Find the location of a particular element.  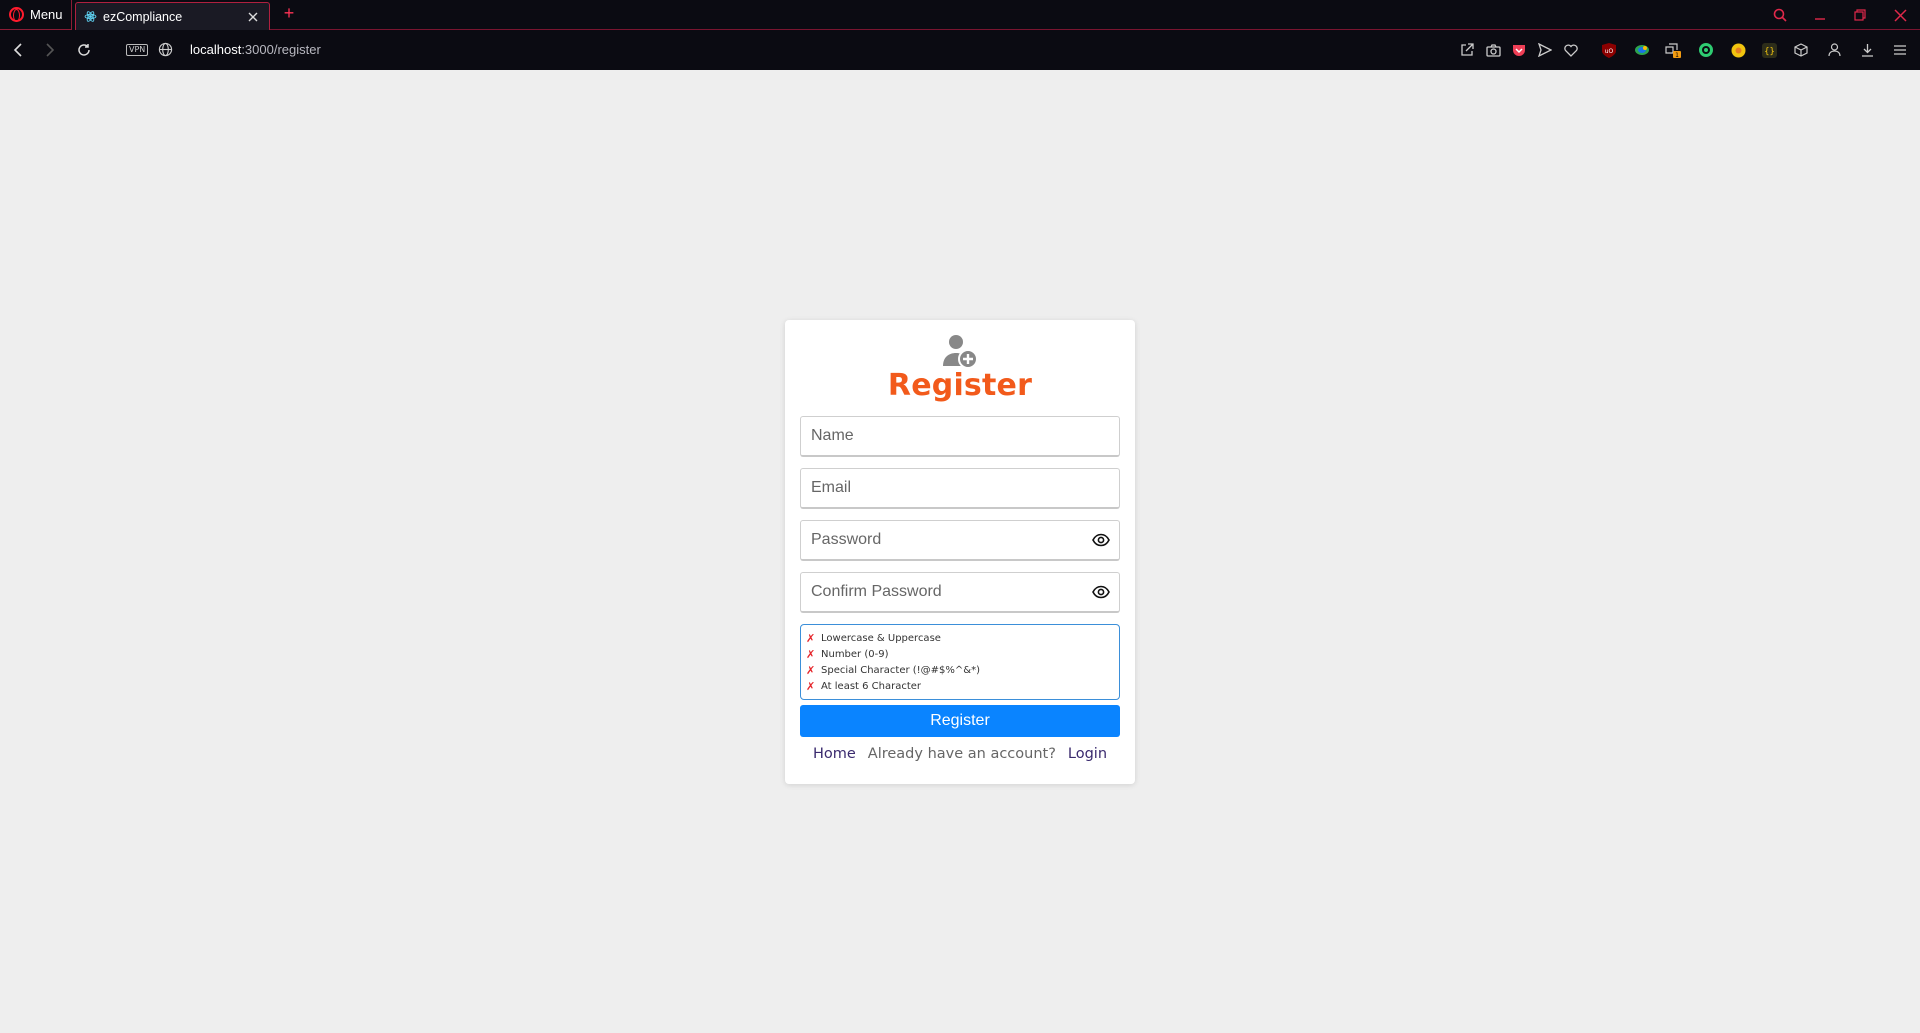

name-input is located at coordinates (960, 436).